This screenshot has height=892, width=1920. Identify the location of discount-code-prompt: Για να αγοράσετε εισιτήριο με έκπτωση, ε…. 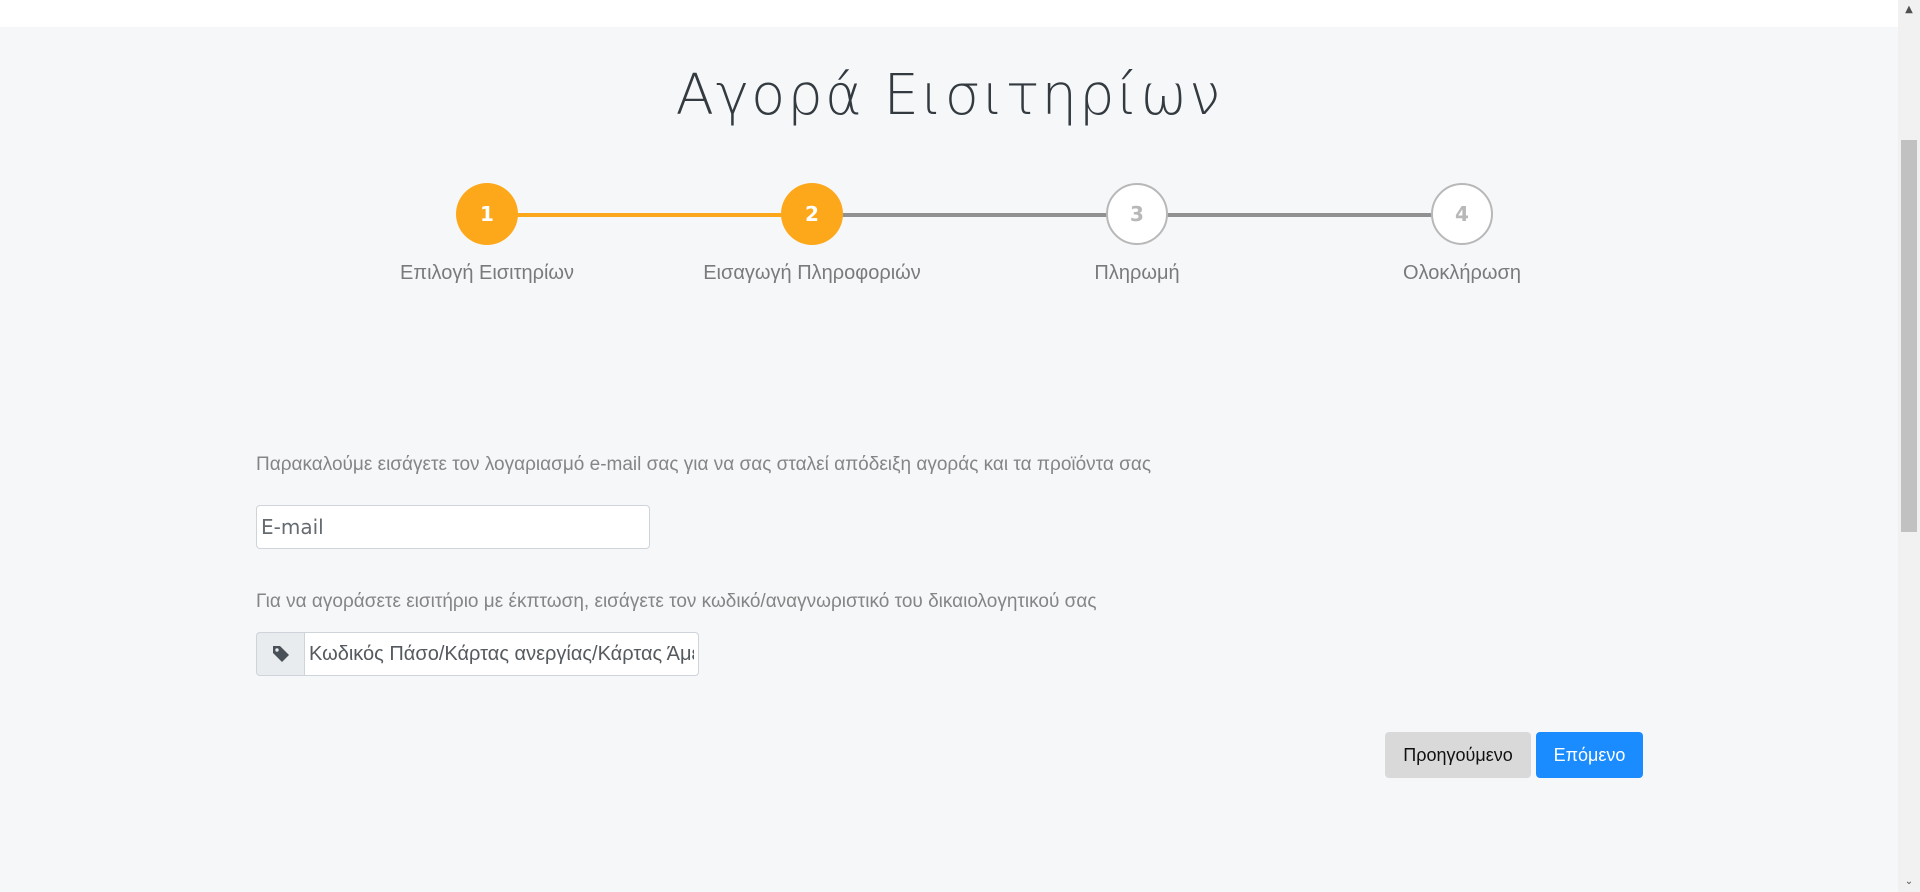
(676, 601).